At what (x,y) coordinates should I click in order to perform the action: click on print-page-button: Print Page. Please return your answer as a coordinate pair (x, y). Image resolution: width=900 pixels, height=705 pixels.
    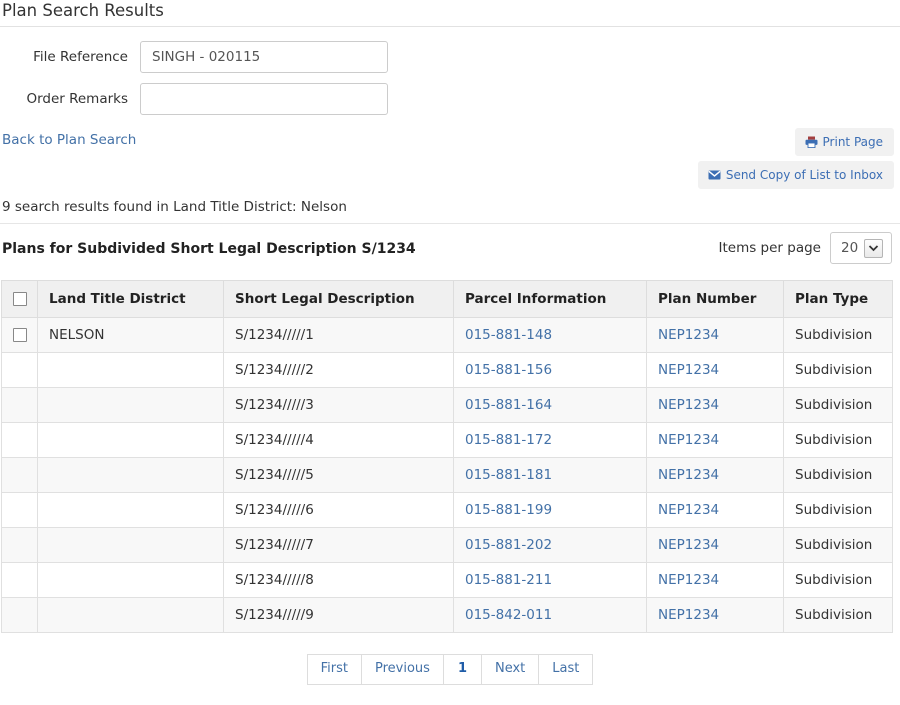
    Looking at the image, I should click on (844, 142).